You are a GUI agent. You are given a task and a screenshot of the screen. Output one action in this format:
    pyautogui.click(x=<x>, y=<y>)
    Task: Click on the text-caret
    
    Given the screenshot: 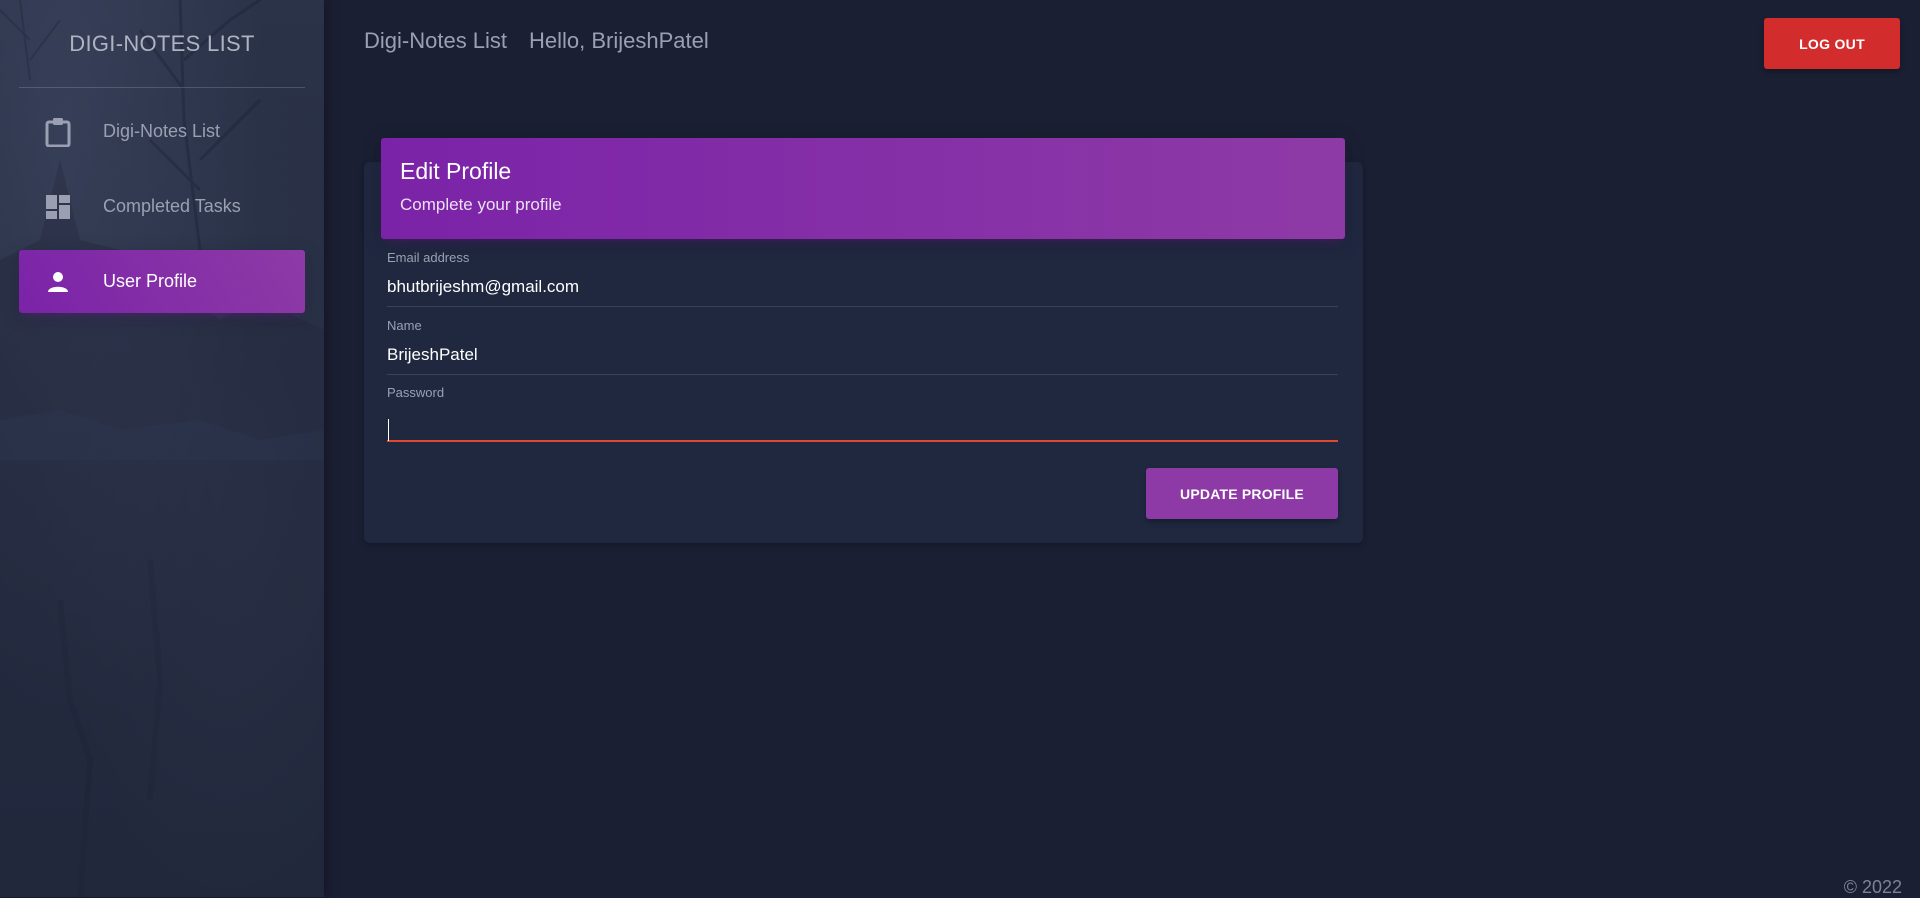 What is the action you would take?
    pyautogui.click(x=388, y=430)
    